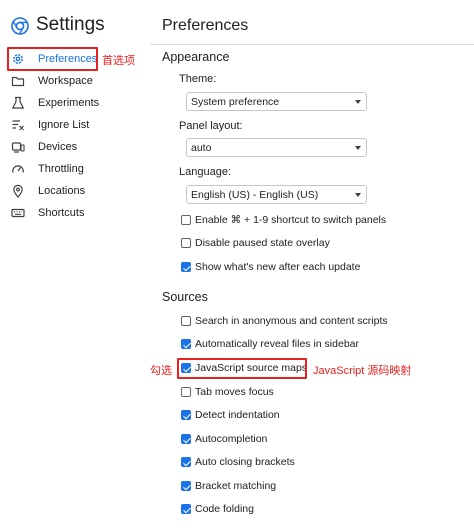  Describe the element at coordinates (262, 243) in the screenshot. I see `checkbox-label: Disable paused state overlay` at that location.